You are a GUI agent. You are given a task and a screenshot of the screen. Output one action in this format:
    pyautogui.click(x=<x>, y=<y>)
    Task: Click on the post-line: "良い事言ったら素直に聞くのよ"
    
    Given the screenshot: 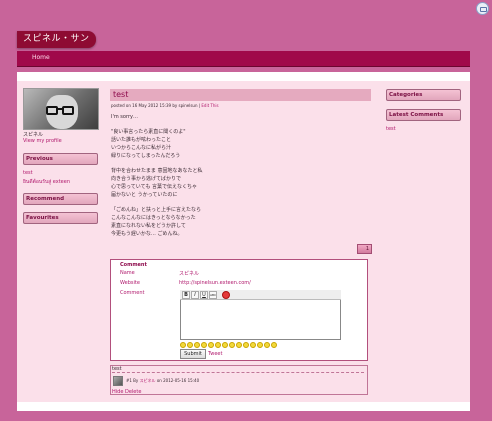 What is the action you would take?
    pyautogui.click(x=148, y=132)
    